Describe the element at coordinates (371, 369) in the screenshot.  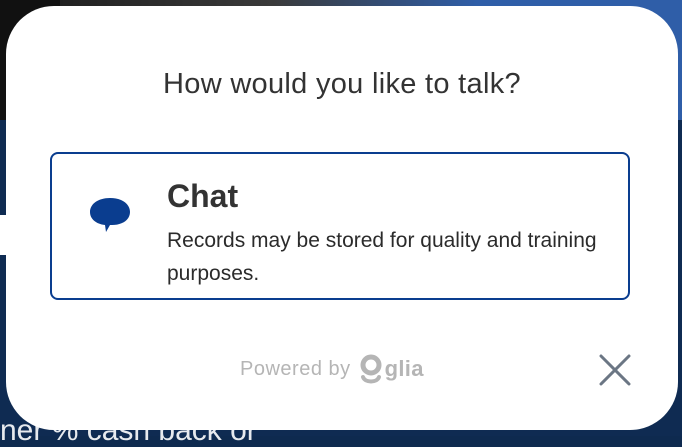
I see `glia-logo-icon` at that location.